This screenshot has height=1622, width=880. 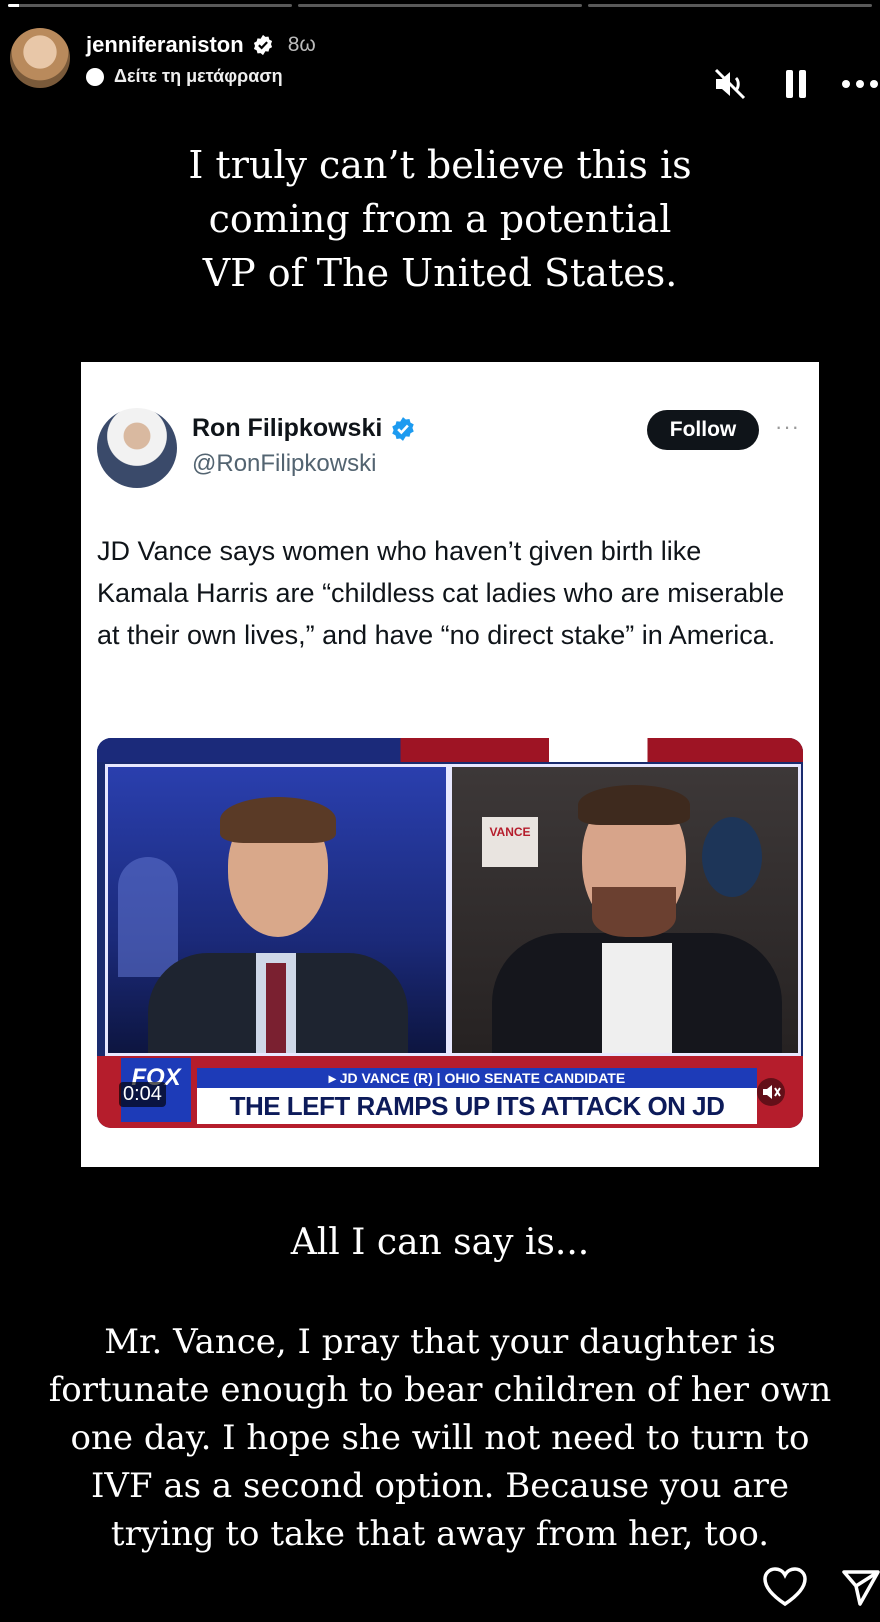 I want to click on video-time: 0:04, so click(x=142, y=1094).